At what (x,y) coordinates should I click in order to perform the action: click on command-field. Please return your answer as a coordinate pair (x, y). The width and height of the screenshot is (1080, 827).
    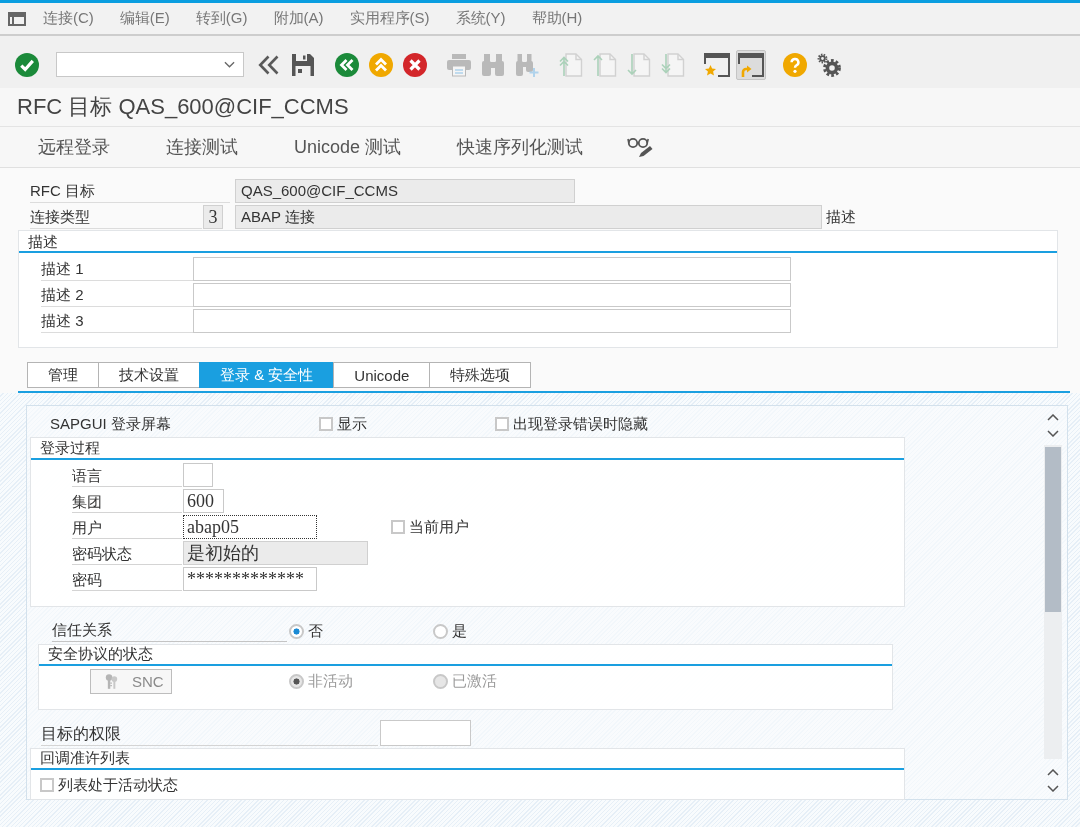
    Looking at the image, I should click on (150, 64).